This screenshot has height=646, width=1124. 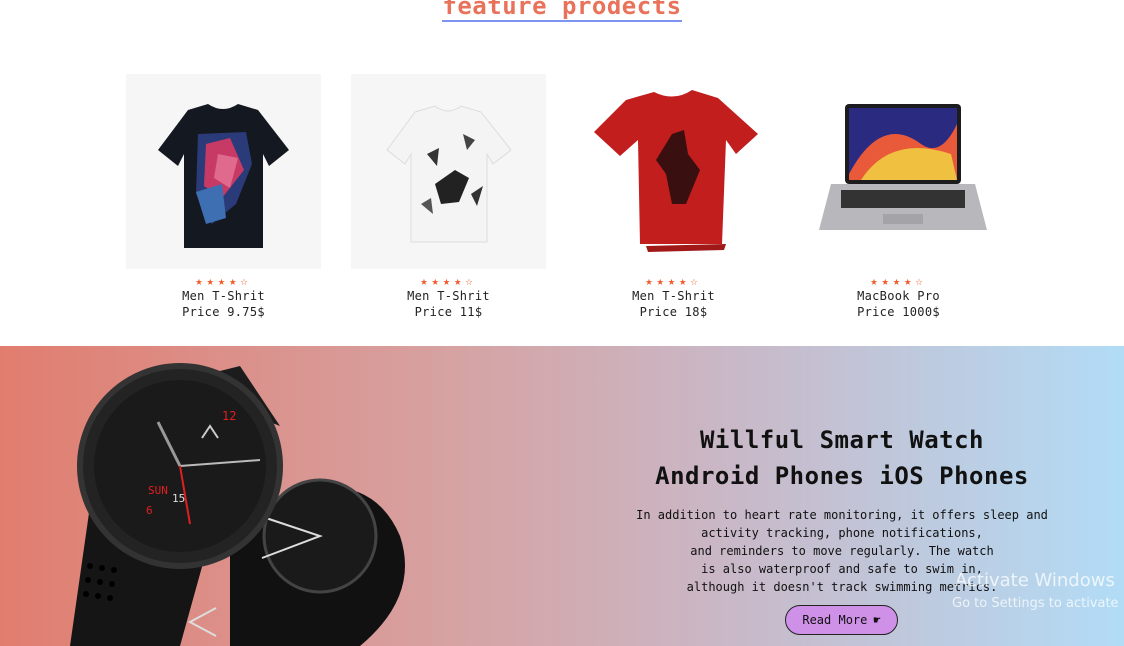 What do you see at coordinates (673, 312) in the screenshot?
I see `product-price: Price 18$` at bounding box center [673, 312].